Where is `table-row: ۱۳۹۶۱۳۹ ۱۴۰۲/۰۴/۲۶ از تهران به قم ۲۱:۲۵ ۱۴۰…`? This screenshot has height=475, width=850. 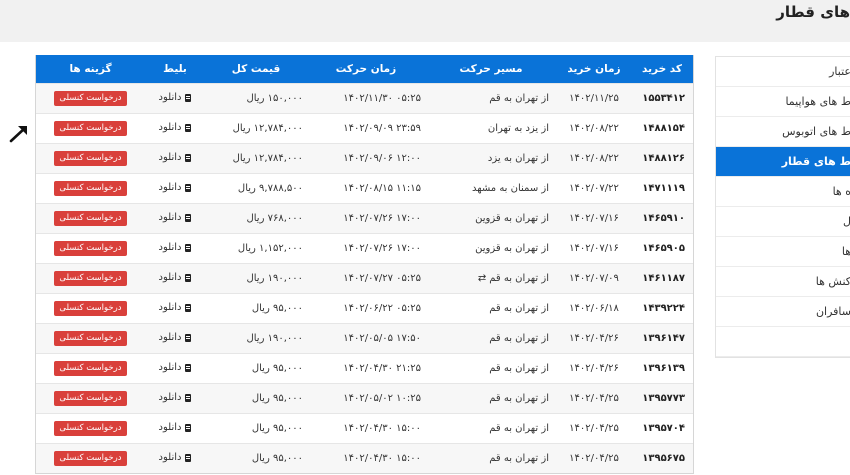 table-row: ۱۳۹۶۱۳۹ ۱۴۰۲/۰۴/۲۶ از تهران به قم ۲۱:۲۵ ۱۴۰… is located at coordinates (364, 368).